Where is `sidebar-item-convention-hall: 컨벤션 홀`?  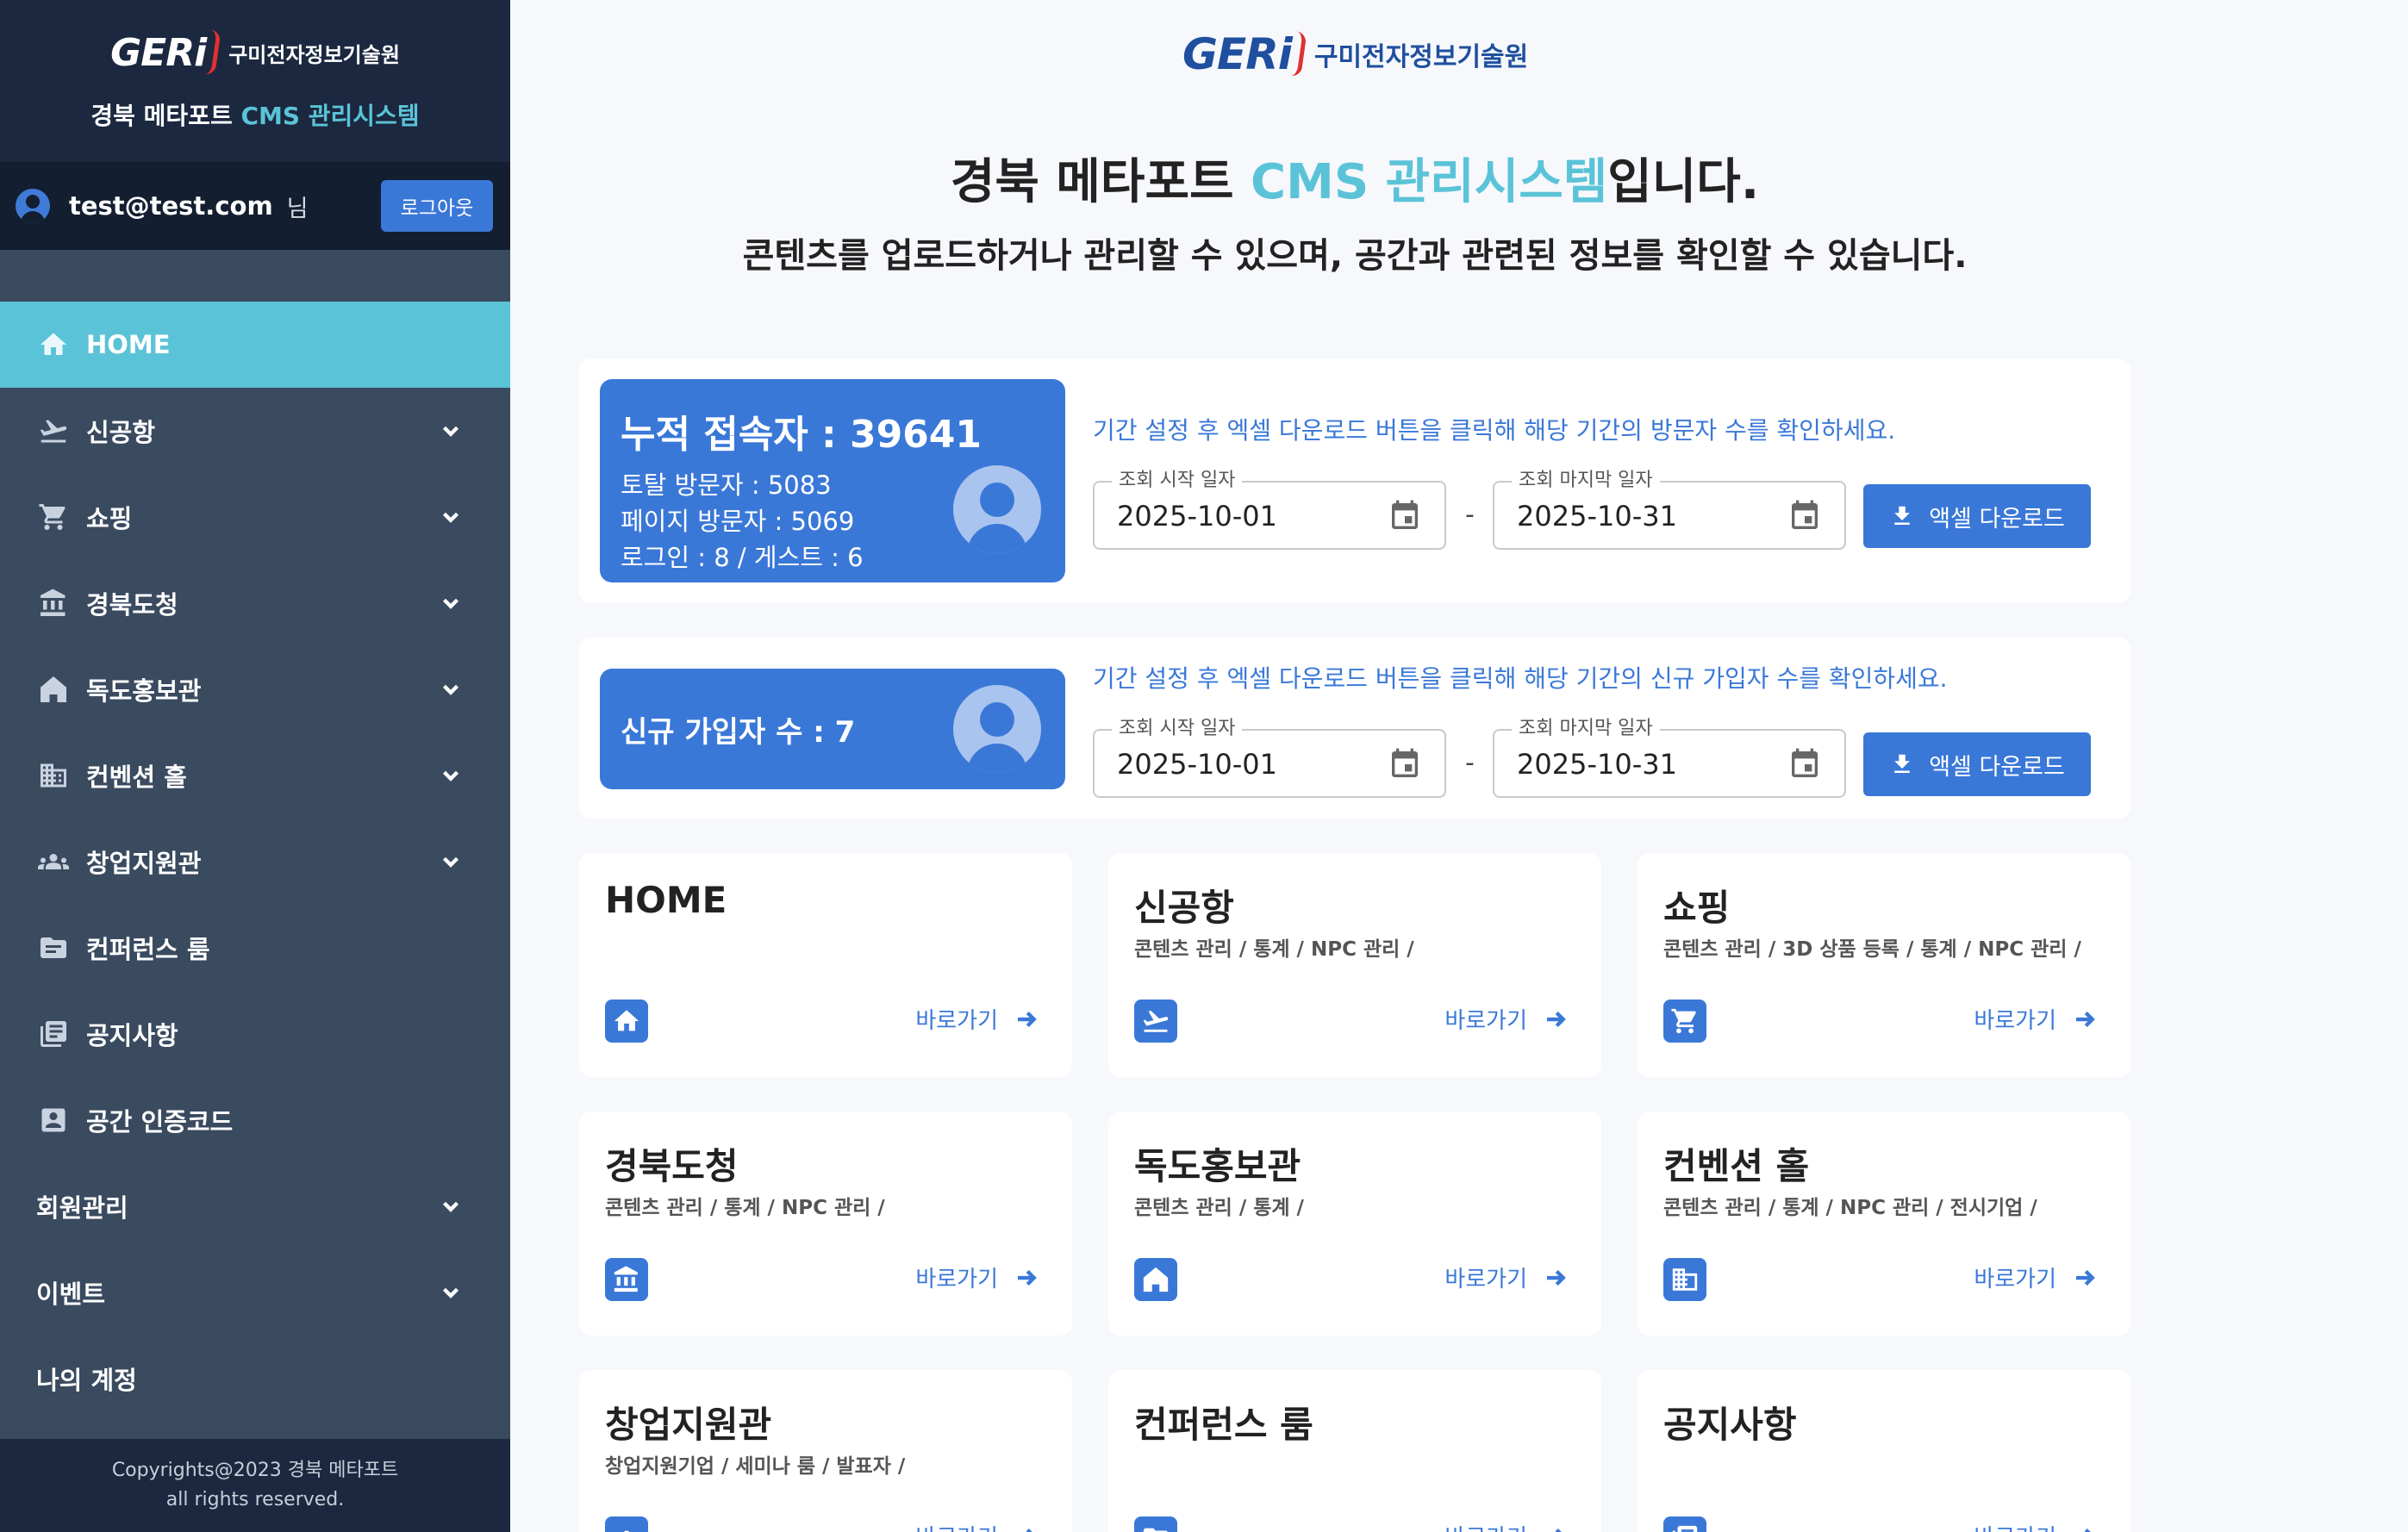 sidebar-item-convention-hall: 컨벤션 홀 is located at coordinates (255, 776).